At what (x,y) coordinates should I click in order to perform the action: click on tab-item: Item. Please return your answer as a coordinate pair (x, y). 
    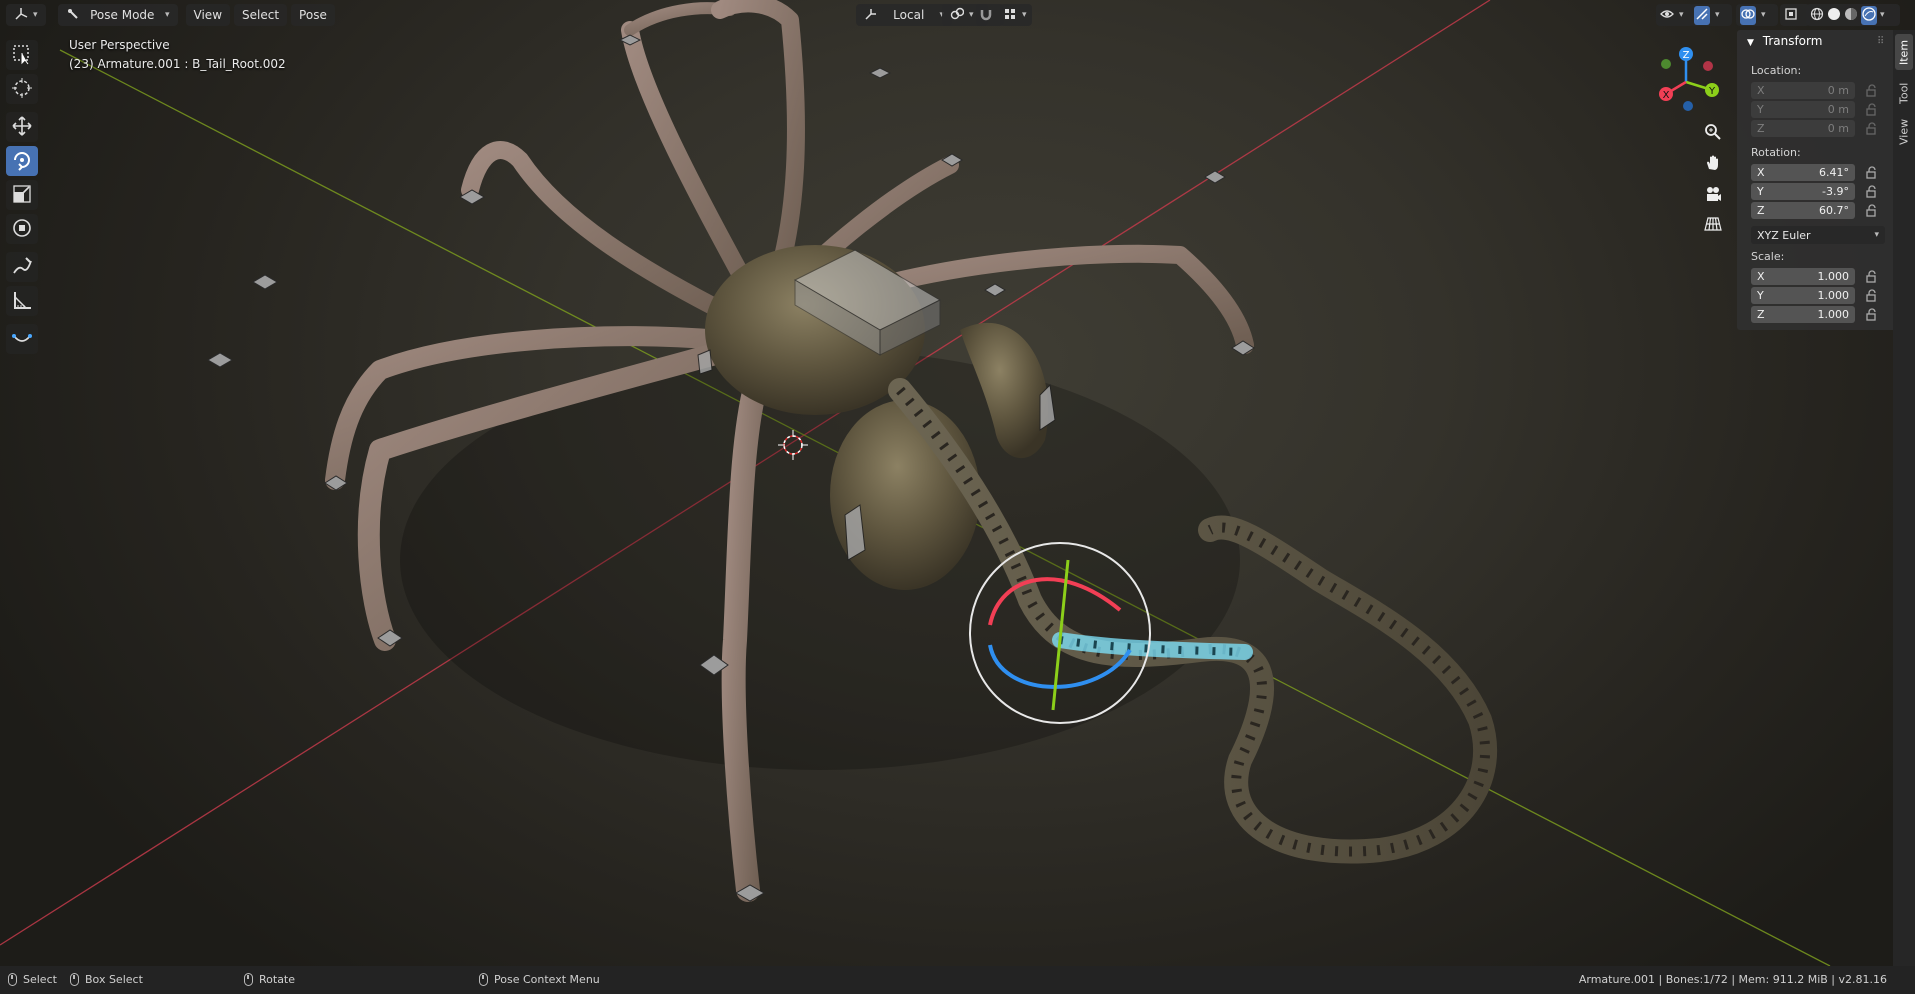
    Looking at the image, I should click on (1904, 52).